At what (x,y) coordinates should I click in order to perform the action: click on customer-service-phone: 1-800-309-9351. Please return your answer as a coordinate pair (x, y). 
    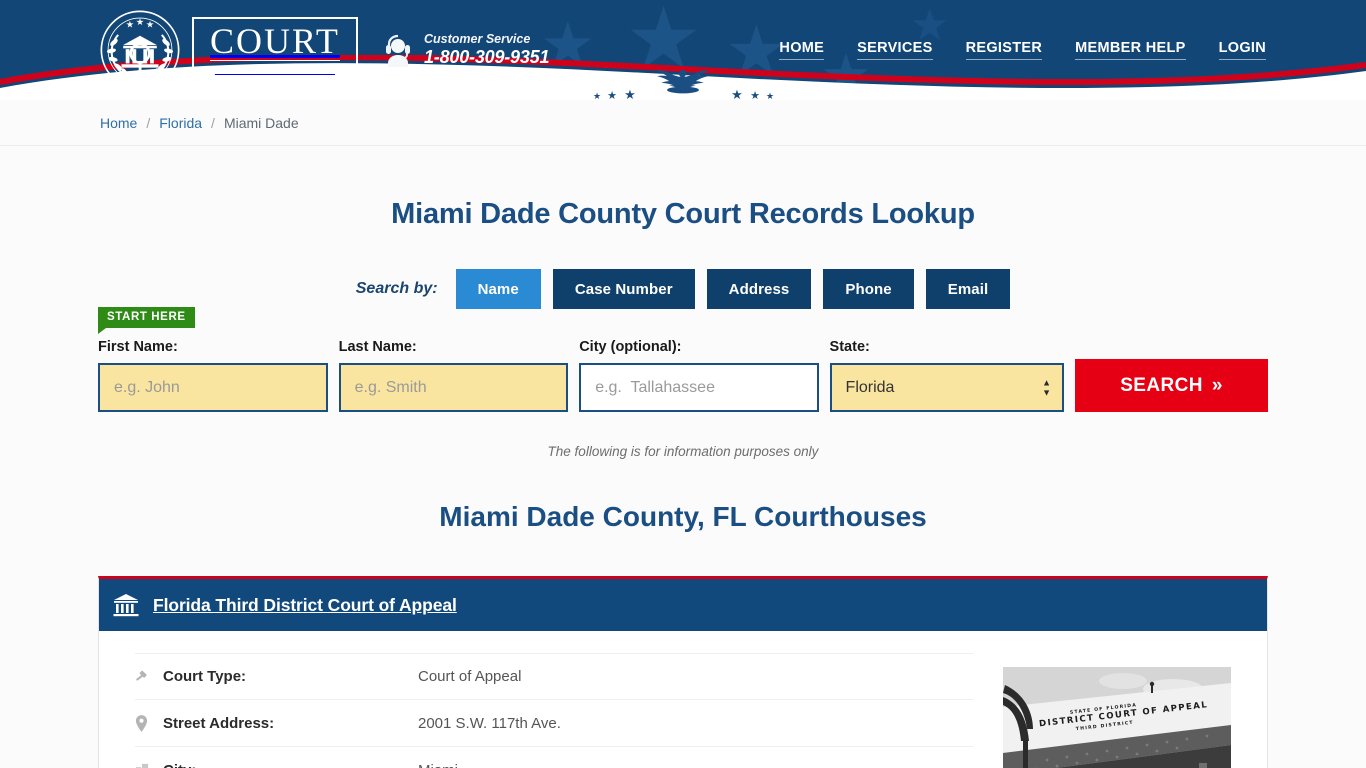
    Looking at the image, I should click on (487, 57).